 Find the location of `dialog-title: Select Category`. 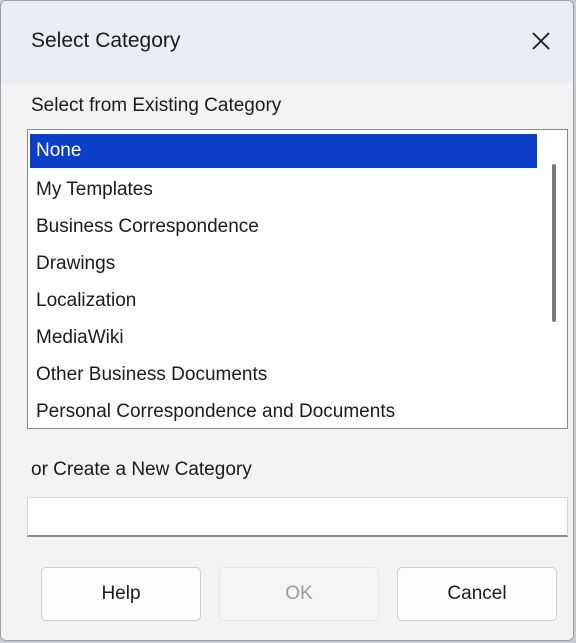

dialog-title: Select Category is located at coordinates (106, 40).